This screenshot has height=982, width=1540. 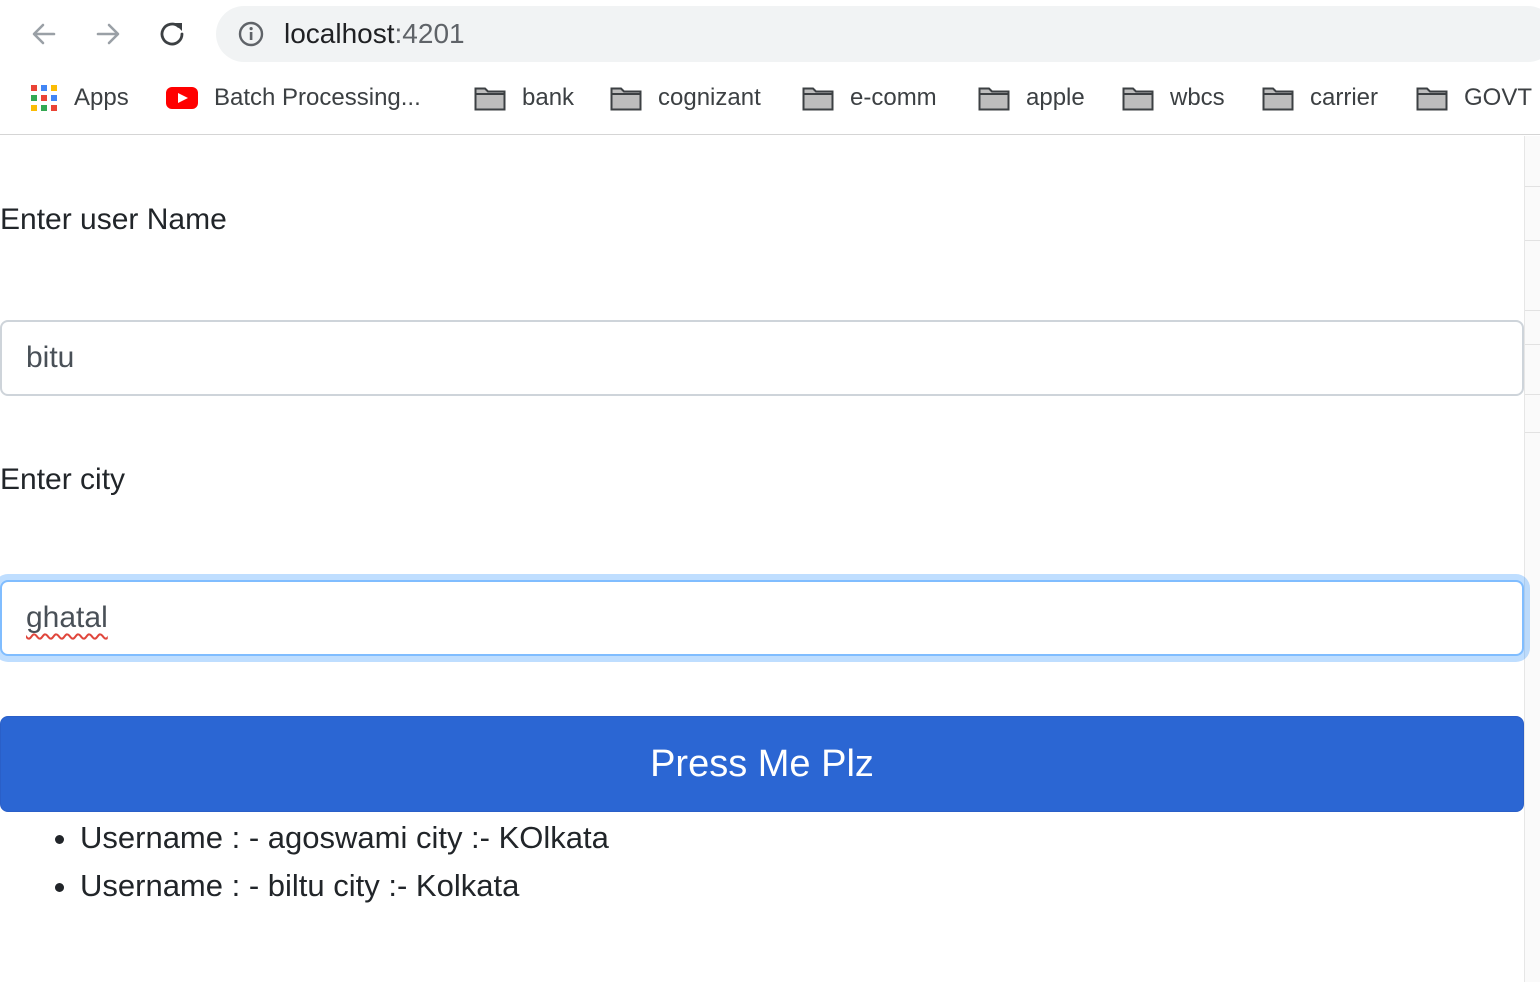 I want to click on username-input, so click(x=762, y=358).